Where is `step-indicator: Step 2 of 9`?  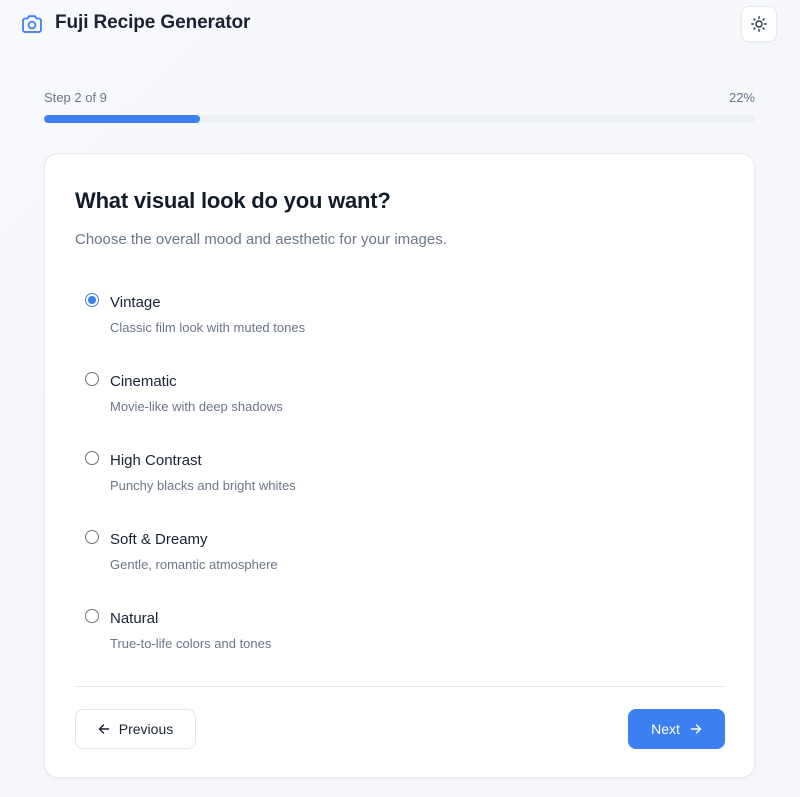 step-indicator: Step 2 of 9 is located at coordinates (75, 97).